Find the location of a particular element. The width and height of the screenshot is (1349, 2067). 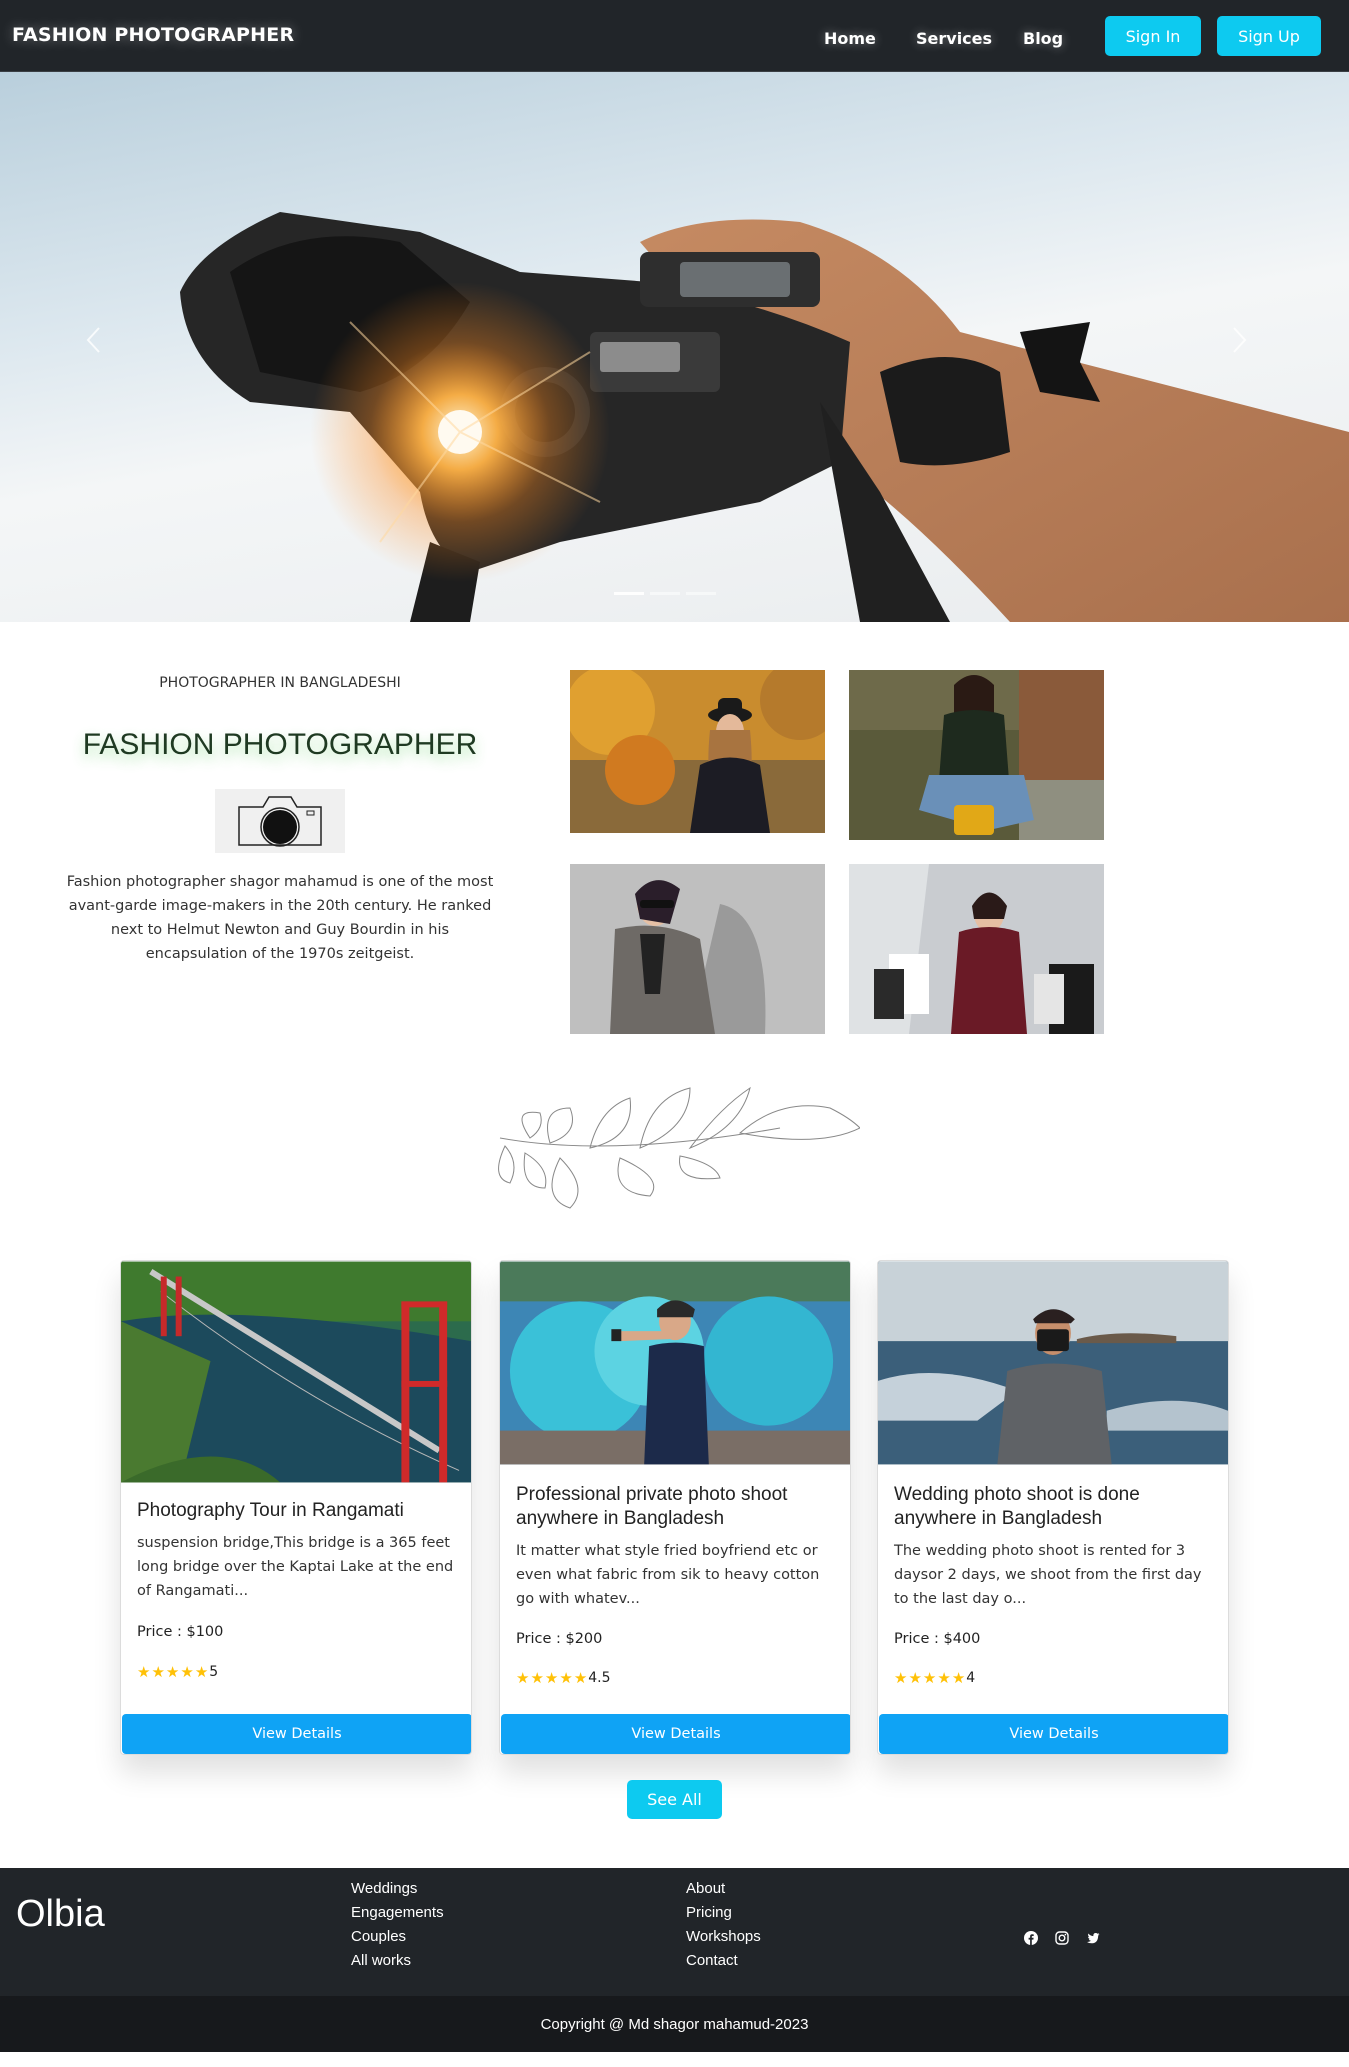

rating-value: 5 is located at coordinates (214, 1672).